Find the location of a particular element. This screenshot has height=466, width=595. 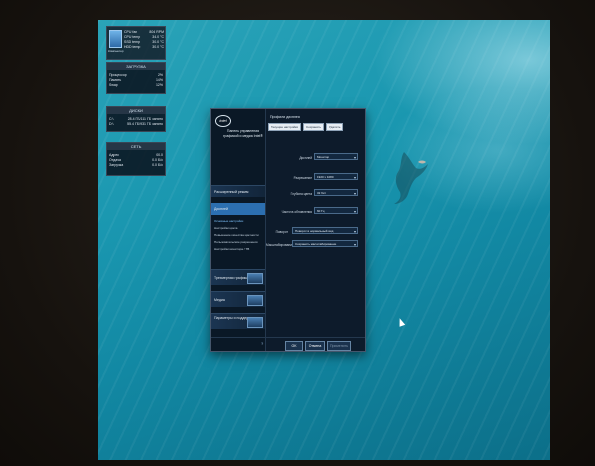

profile-tabs: Текущие настройки Сохранить Удалить is located at coordinates (306, 127).